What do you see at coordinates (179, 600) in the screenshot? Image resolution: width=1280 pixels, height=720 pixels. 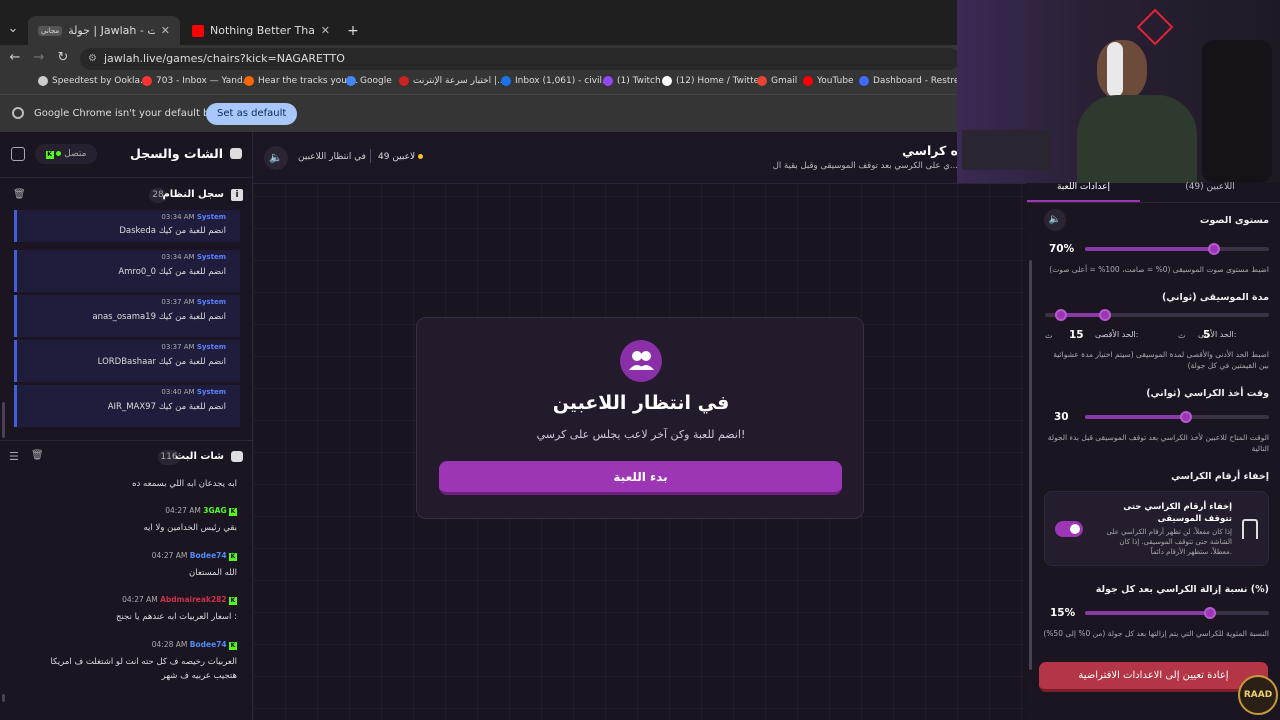 I see `chat-meta: 04:27 AM Abdmaireak282 K` at bounding box center [179, 600].